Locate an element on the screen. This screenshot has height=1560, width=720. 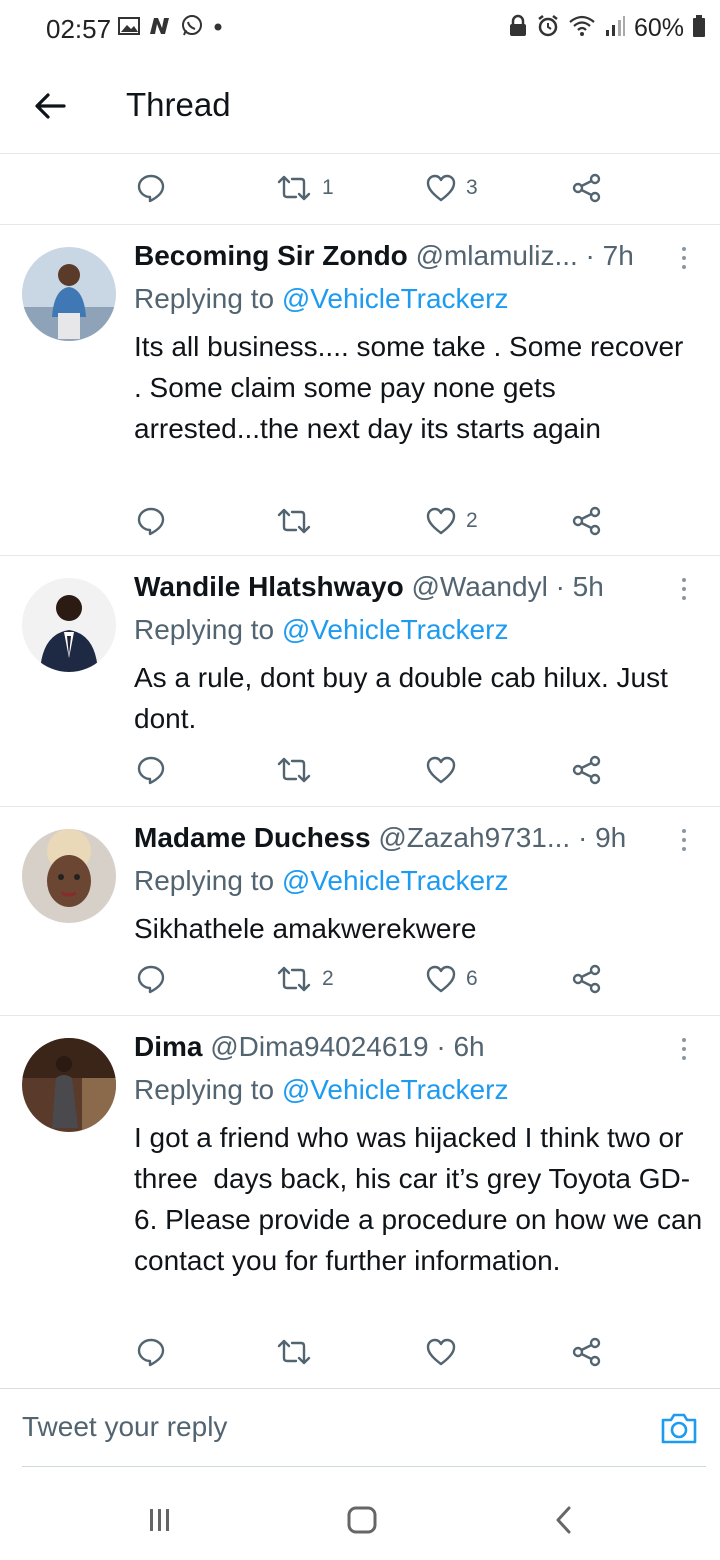
retweet-count: 1 is located at coordinates (328, 187).